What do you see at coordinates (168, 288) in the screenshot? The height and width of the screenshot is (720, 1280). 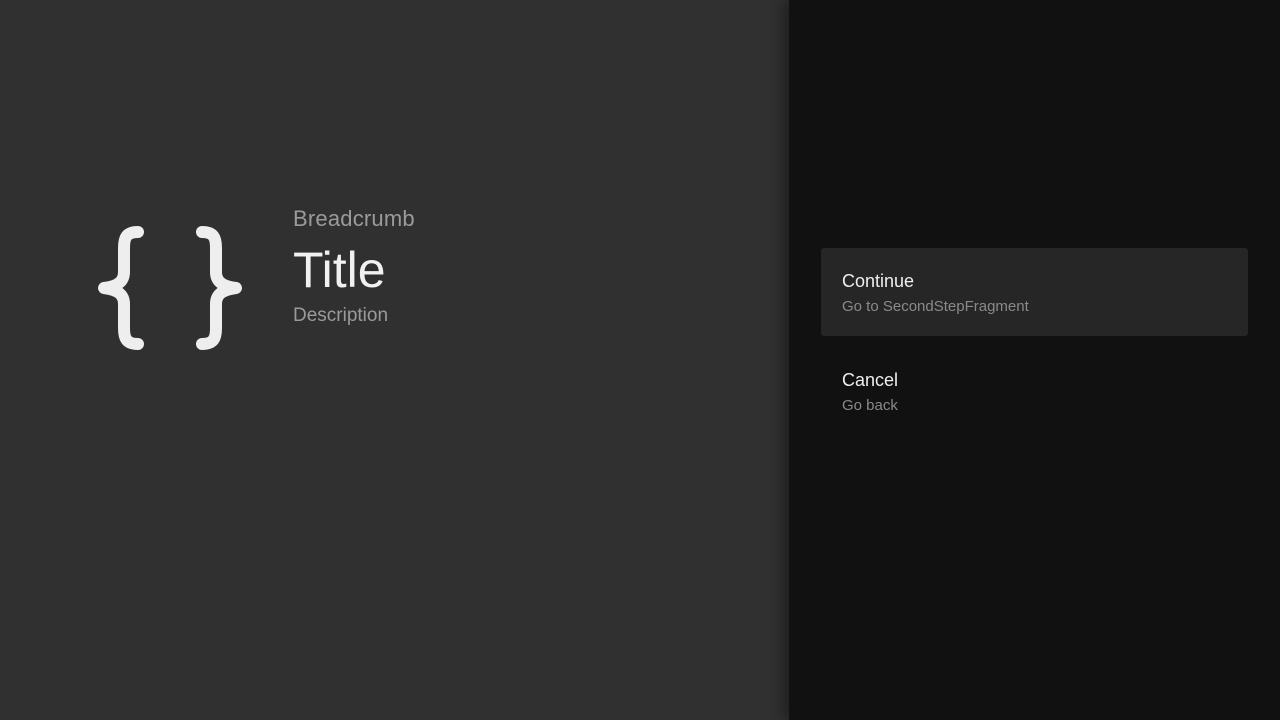 I see `curly-braces-icon` at bounding box center [168, 288].